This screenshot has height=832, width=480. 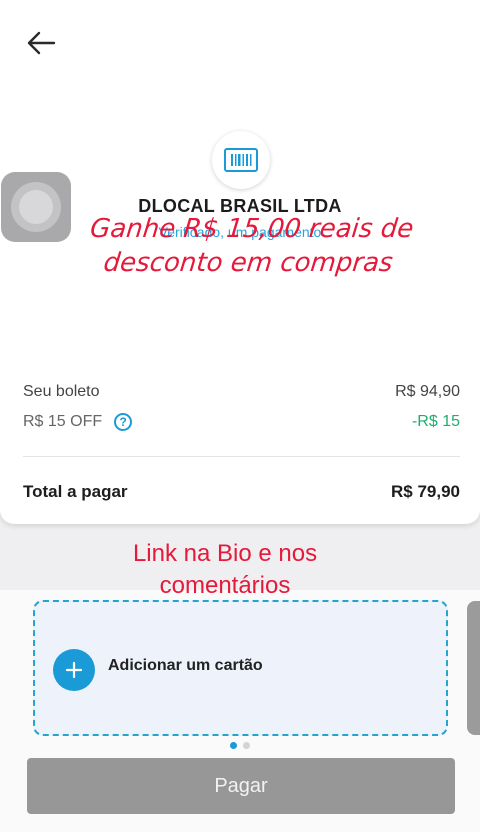 I want to click on boleto-row: Seu boleto R$ 94,90, so click(x=241, y=392).